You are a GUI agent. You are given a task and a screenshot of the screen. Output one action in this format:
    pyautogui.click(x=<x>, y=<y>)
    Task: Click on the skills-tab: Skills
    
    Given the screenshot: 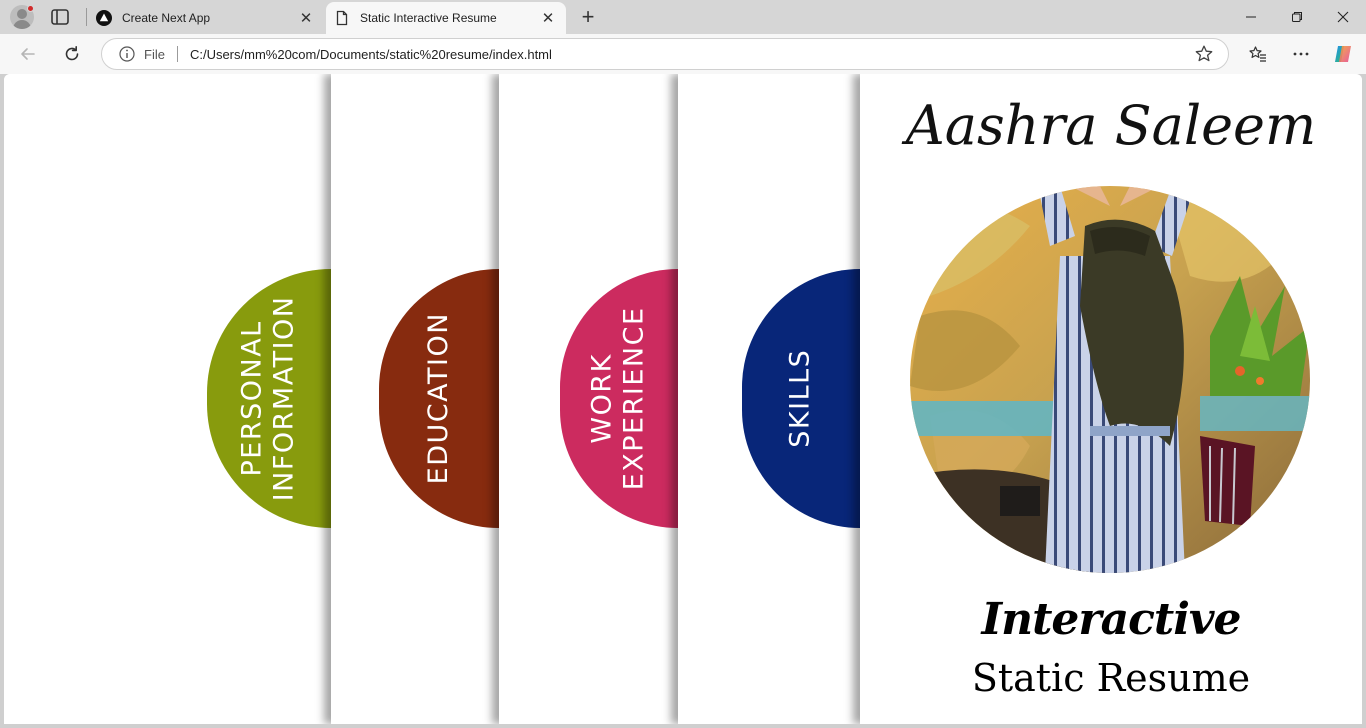 What is the action you would take?
    pyautogui.click(x=801, y=398)
    